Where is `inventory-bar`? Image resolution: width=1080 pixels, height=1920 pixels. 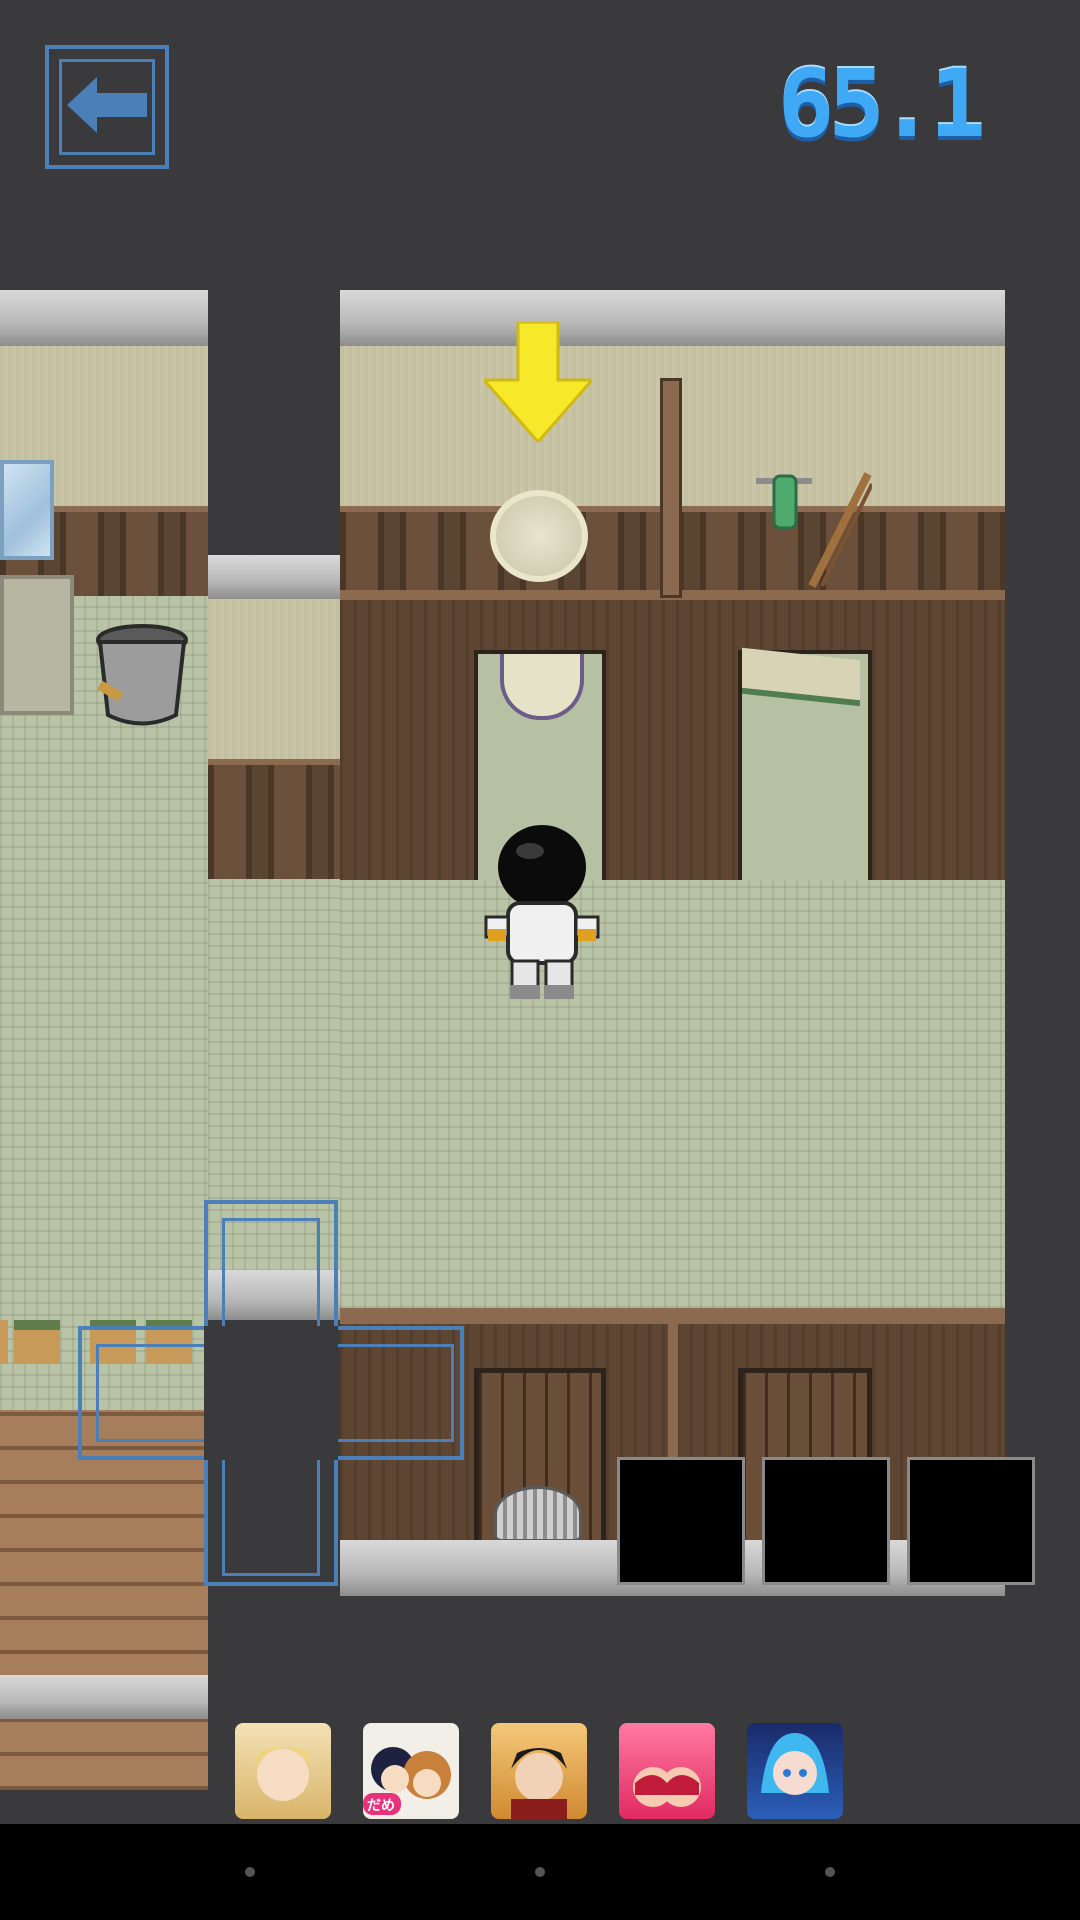 inventory-bar is located at coordinates (827, 1522).